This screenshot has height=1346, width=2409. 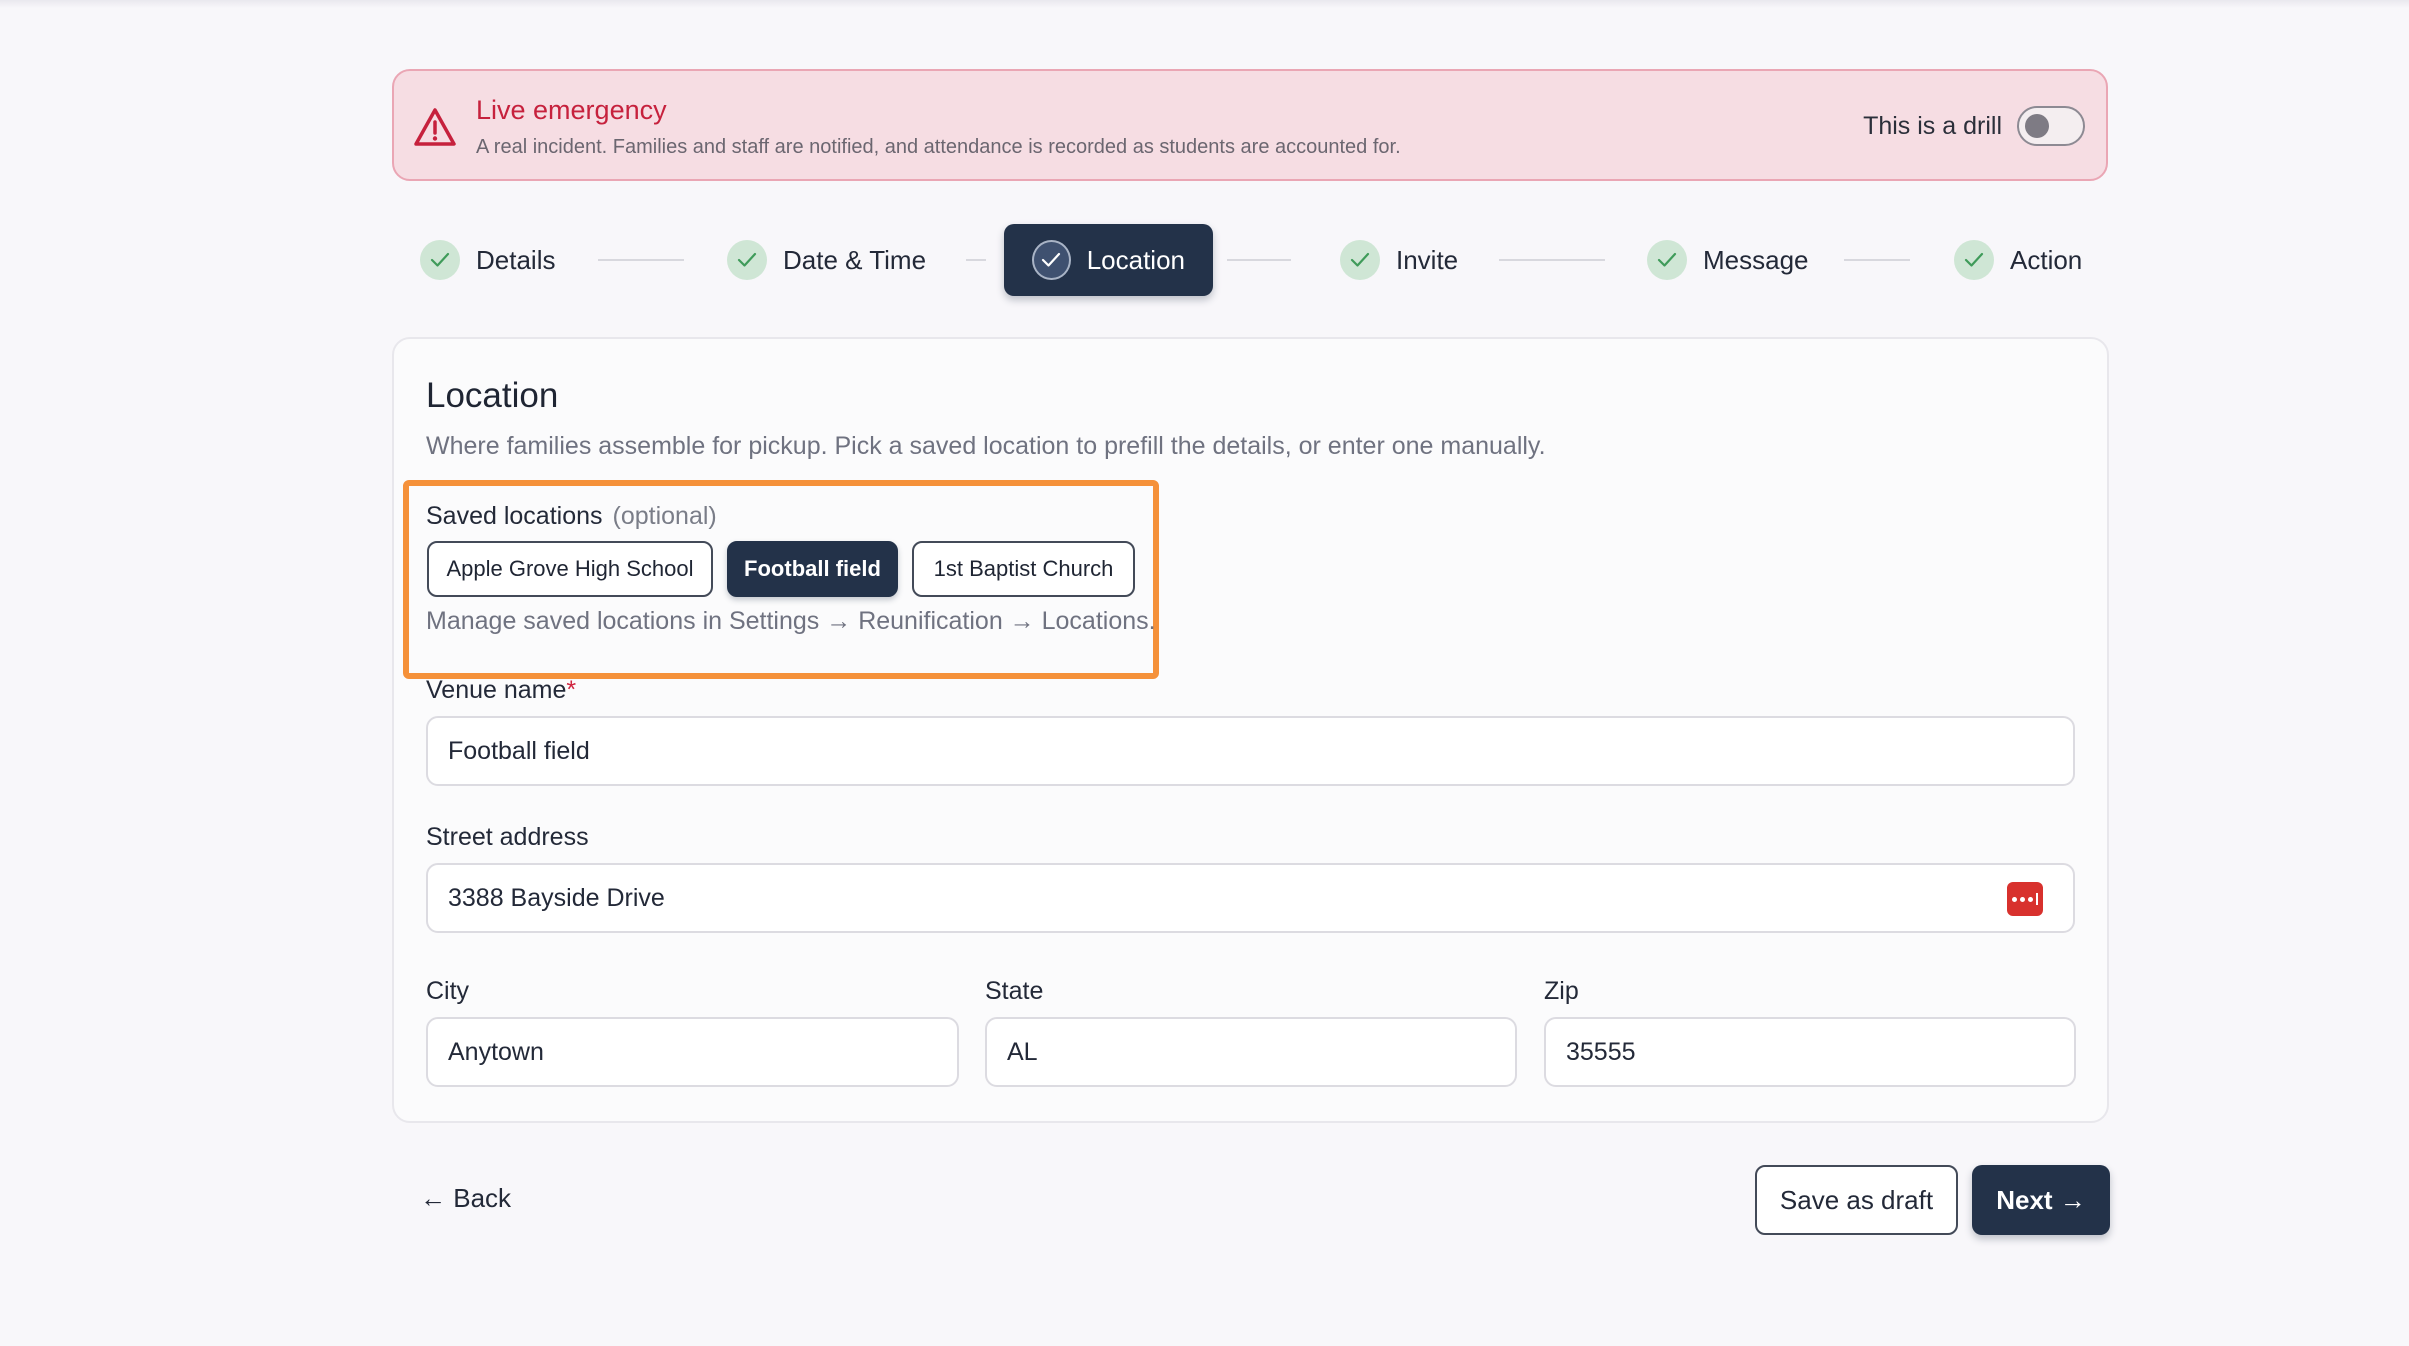 I want to click on step-invite: Invite, so click(x=1399, y=260).